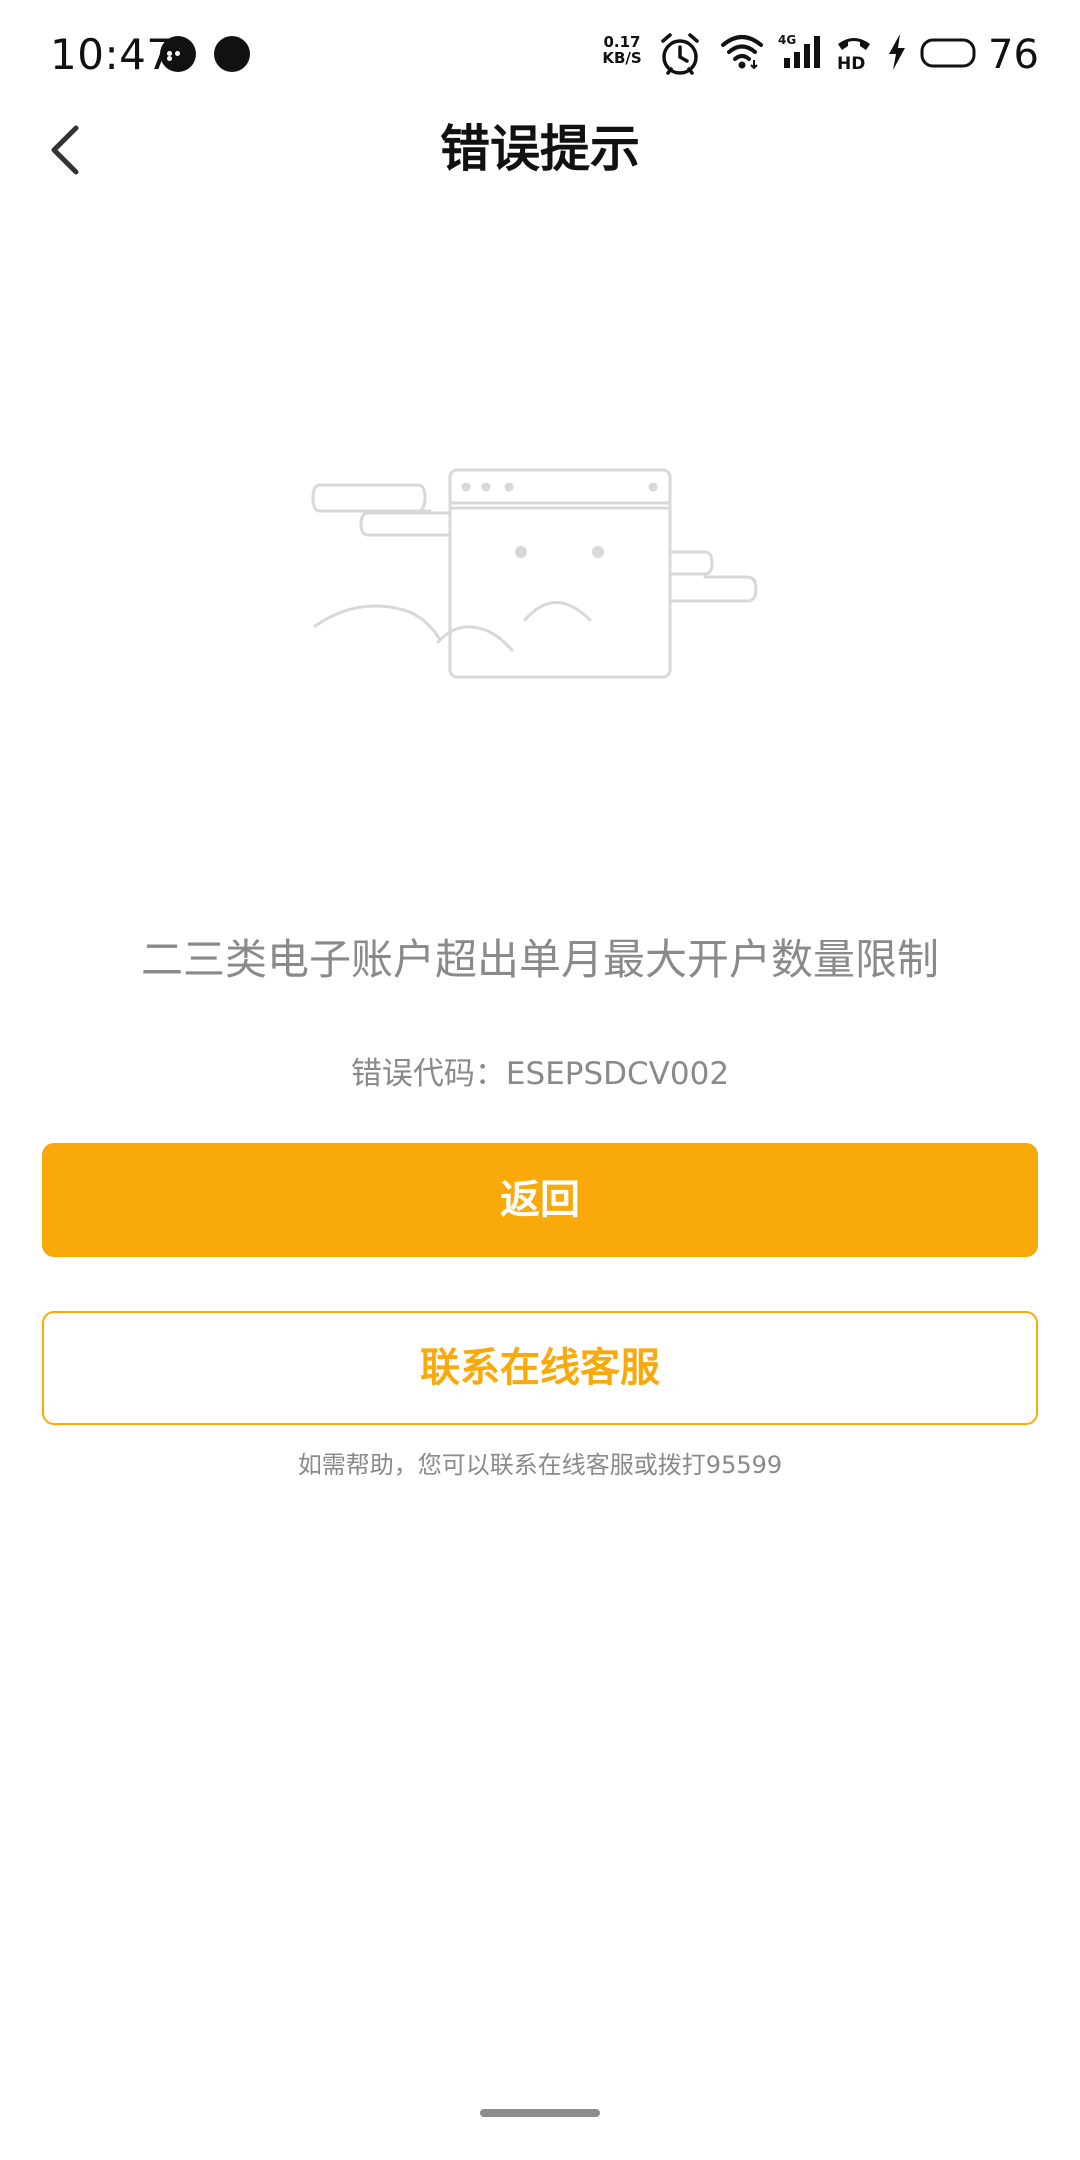  I want to click on home-indicator, so click(540, 2113).